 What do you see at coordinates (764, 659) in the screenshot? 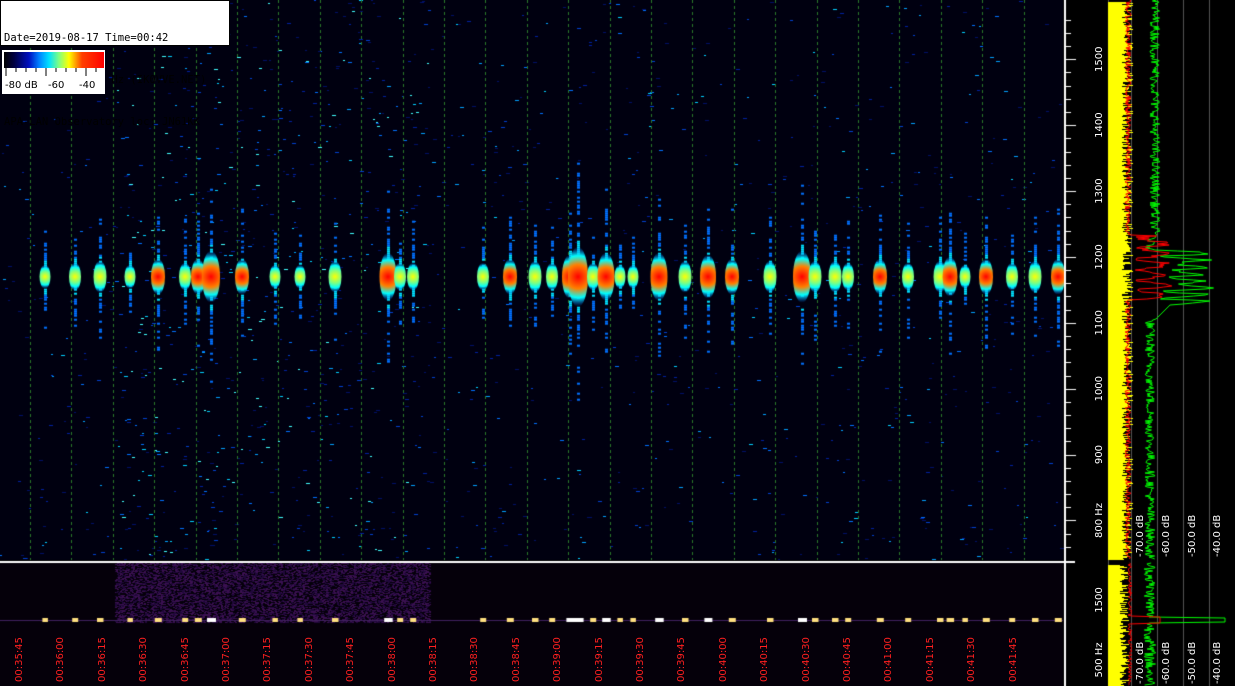
I see `time-tick-label: 00:40:15` at bounding box center [764, 659].